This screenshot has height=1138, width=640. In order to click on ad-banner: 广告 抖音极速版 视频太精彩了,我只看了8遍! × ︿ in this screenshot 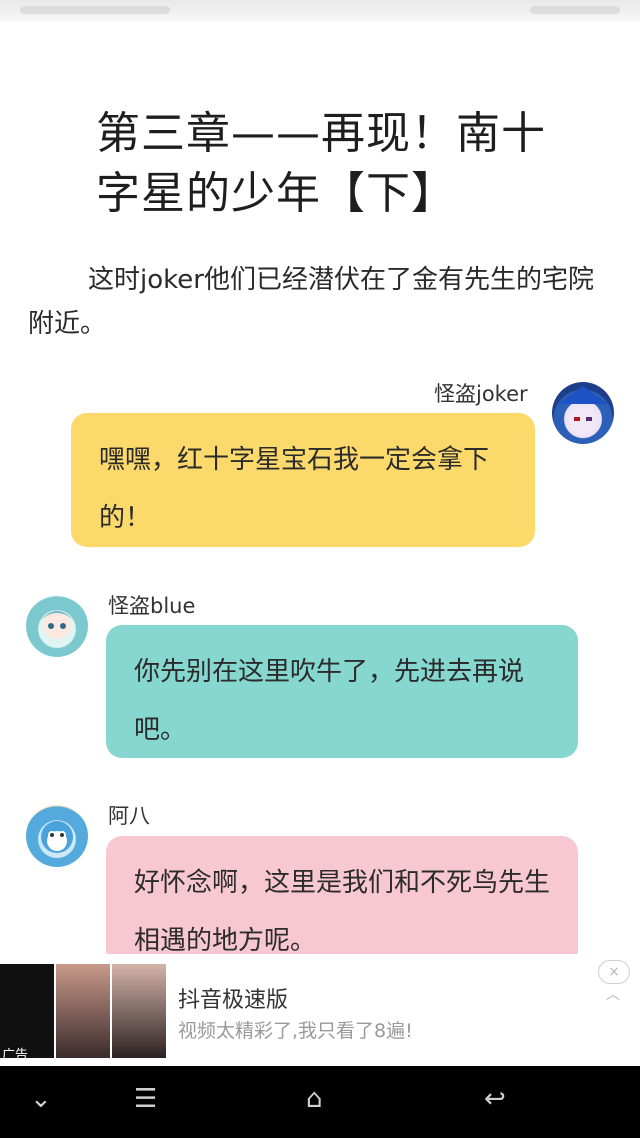, I will do `click(320, 1010)`.